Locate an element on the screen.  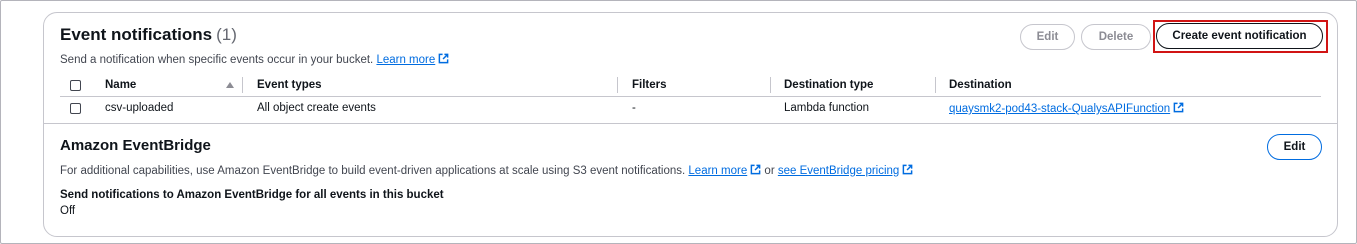
section-divider is located at coordinates (690, 123).